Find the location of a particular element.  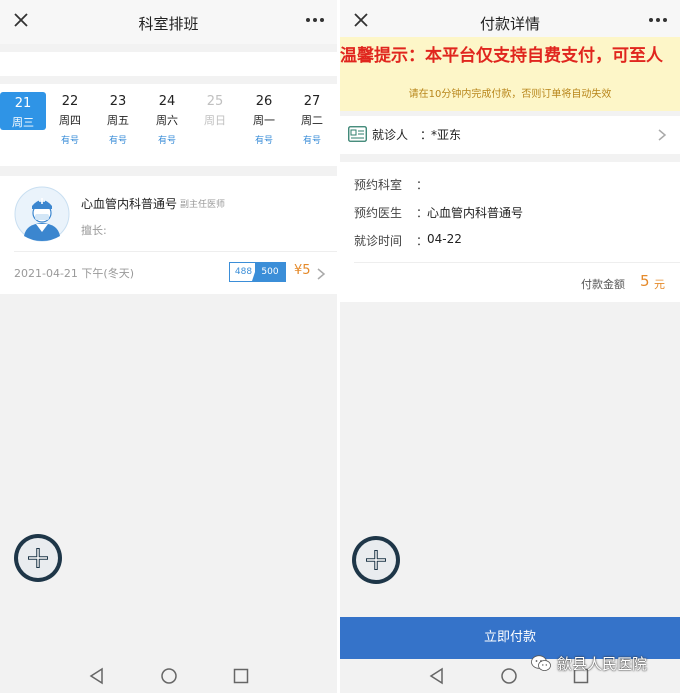

date-tab: 26 周一 有号 is located at coordinates (264, 122).